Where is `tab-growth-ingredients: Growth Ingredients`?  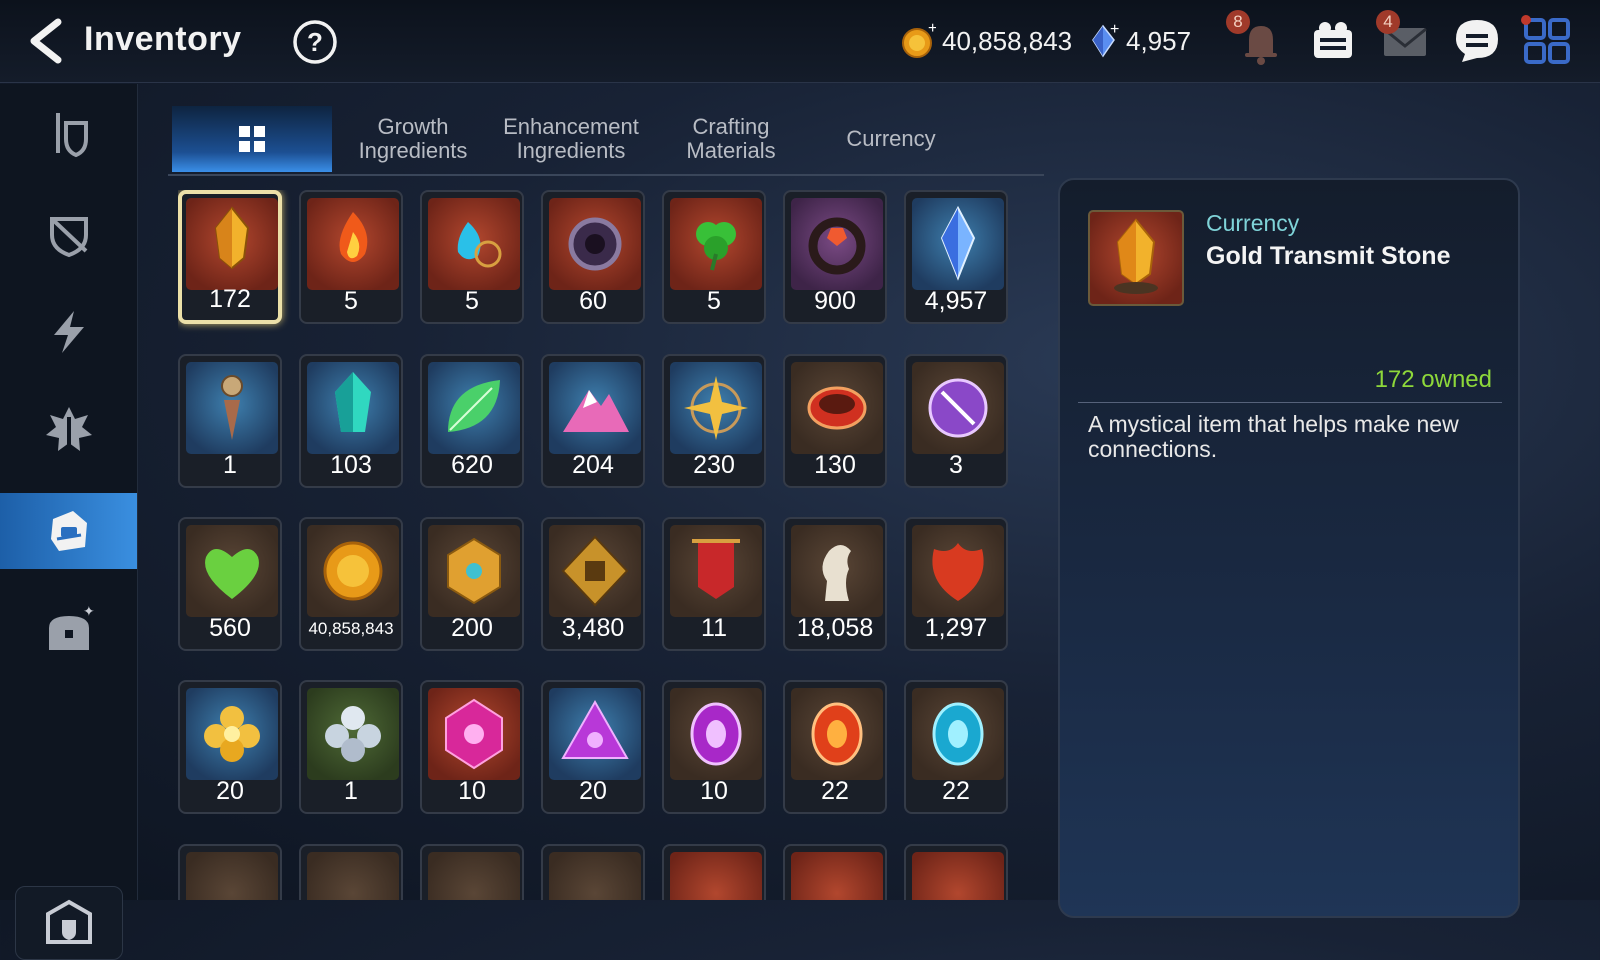
tab-growth-ingredients: Growth Ingredients is located at coordinates (413, 139).